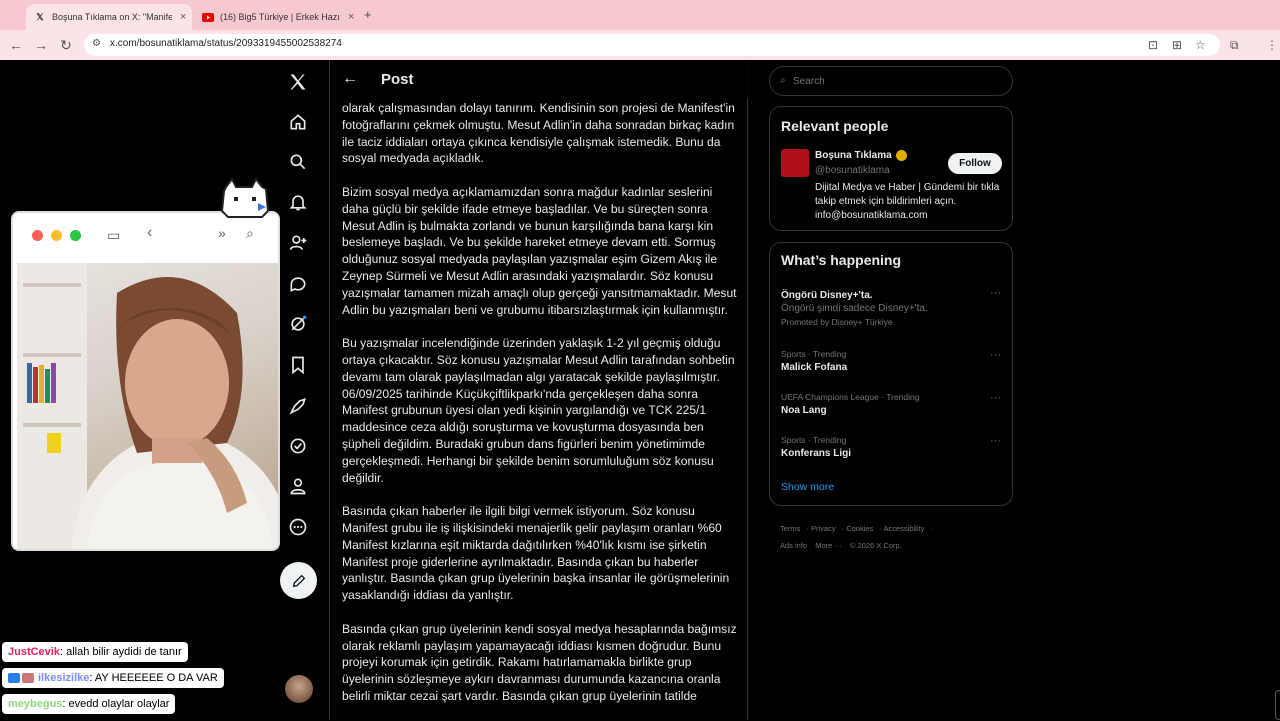  Describe the element at coordinates (66, 45) in the screenshot. I see `reload-icon: ↻` at that location.